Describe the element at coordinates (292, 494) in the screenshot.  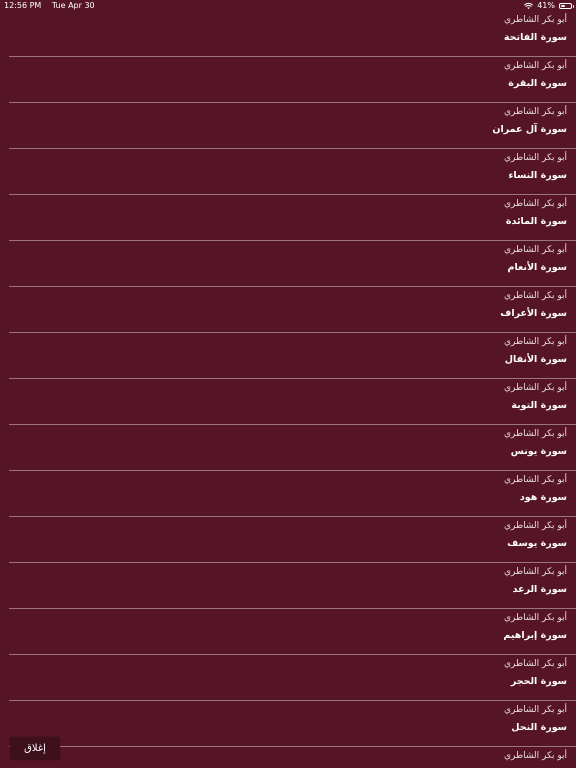
I see `list-item: أبو بكر الشاطري سورة هود` at that location.